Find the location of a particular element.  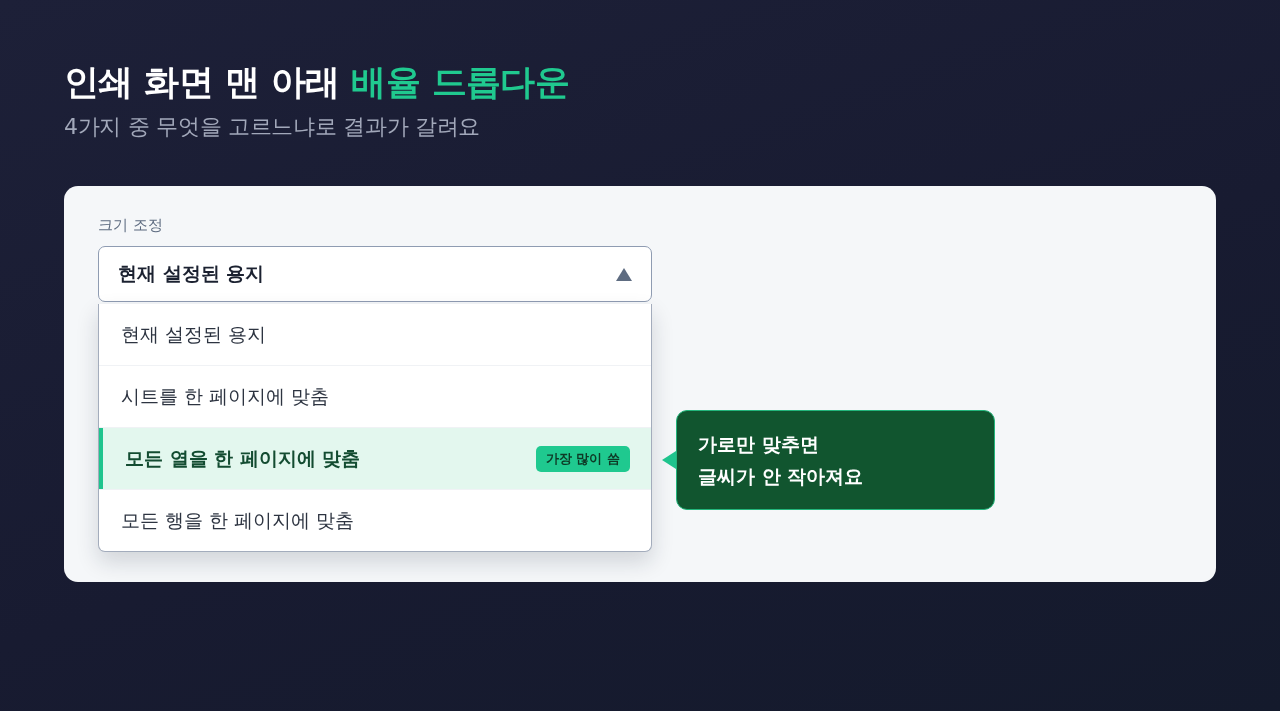

popular-tag: 가장 많이 씀 is located at coordinates (582, 458).